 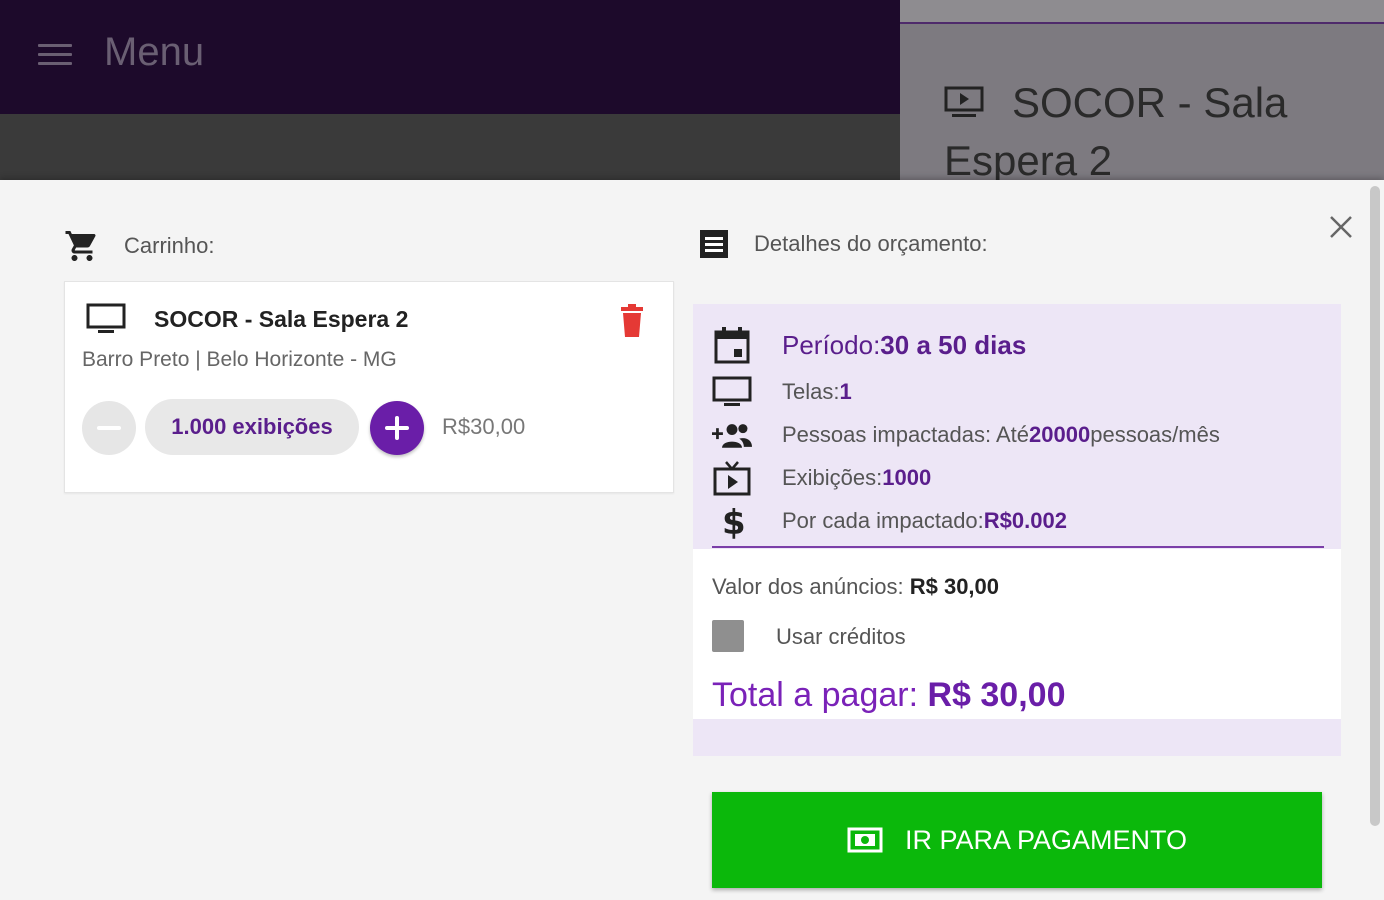 I want to click on total-amount: R$ 30,00, so click(x=996, y=695).